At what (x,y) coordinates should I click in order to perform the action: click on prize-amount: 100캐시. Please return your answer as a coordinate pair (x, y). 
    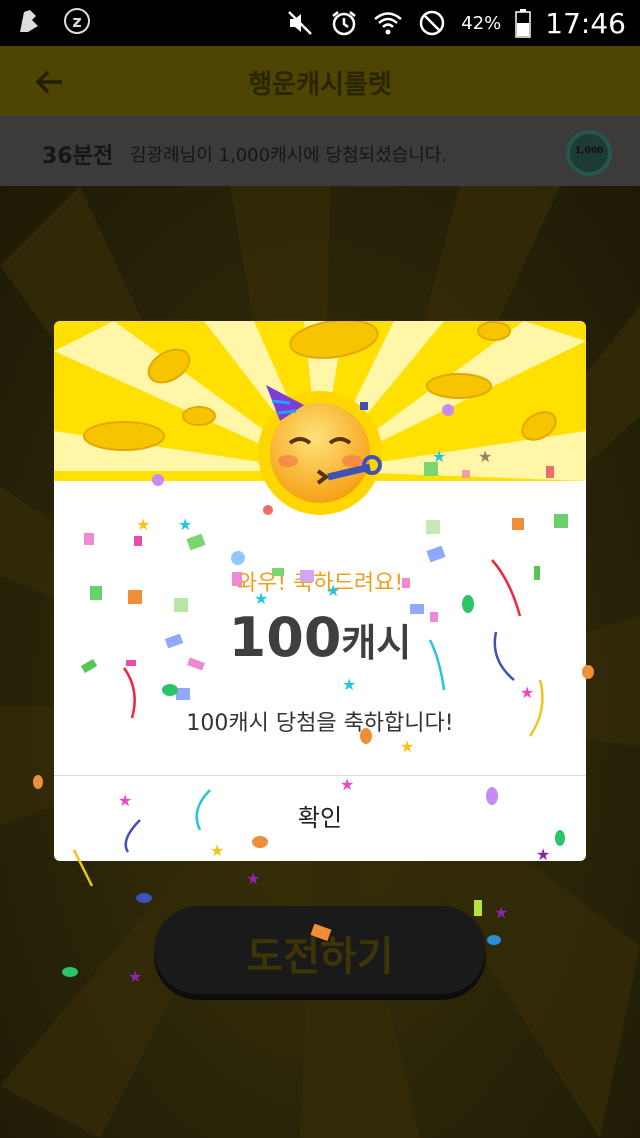
    Looking at the image, I should click on (320, 637).